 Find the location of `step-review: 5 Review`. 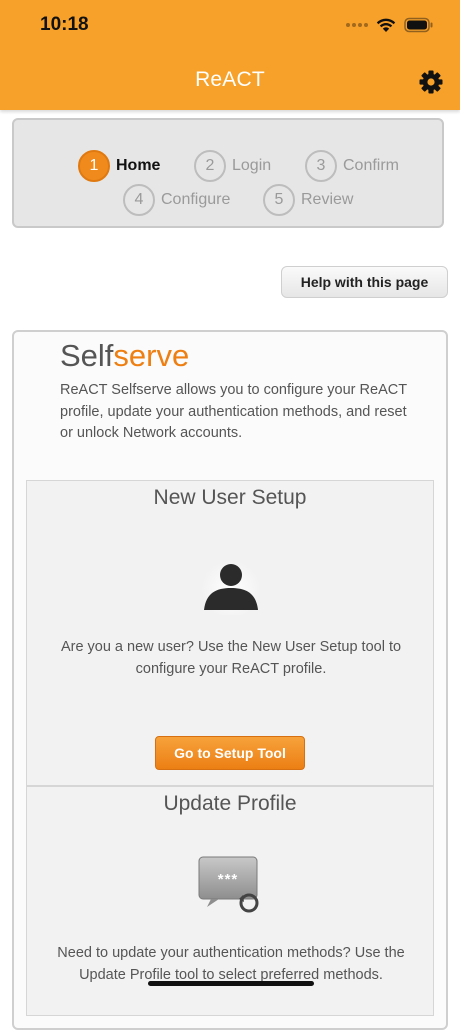

step-review: 5 Review is located at coordinates (308, 200).